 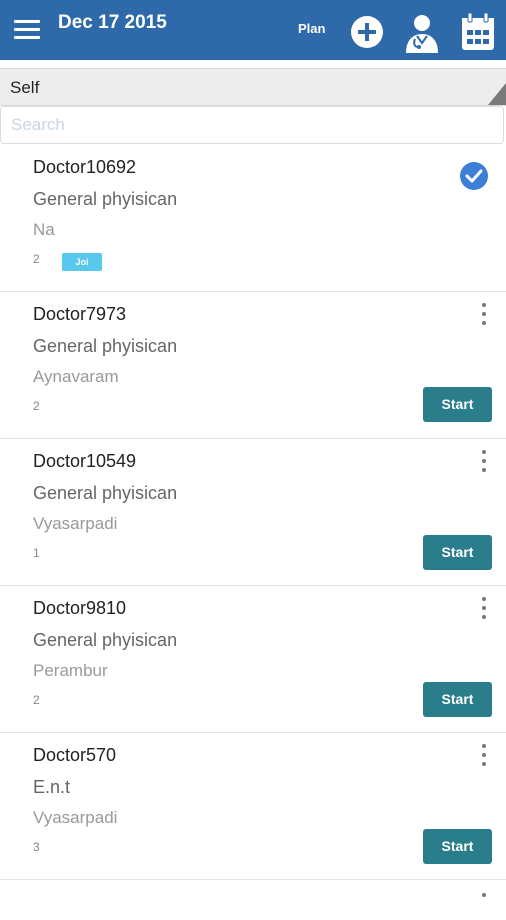 What do you see at coordinates (253, 30) in the screenshot?
I see `app-header: Dec 17 2015 Plan` at bounding box center [253, 30].